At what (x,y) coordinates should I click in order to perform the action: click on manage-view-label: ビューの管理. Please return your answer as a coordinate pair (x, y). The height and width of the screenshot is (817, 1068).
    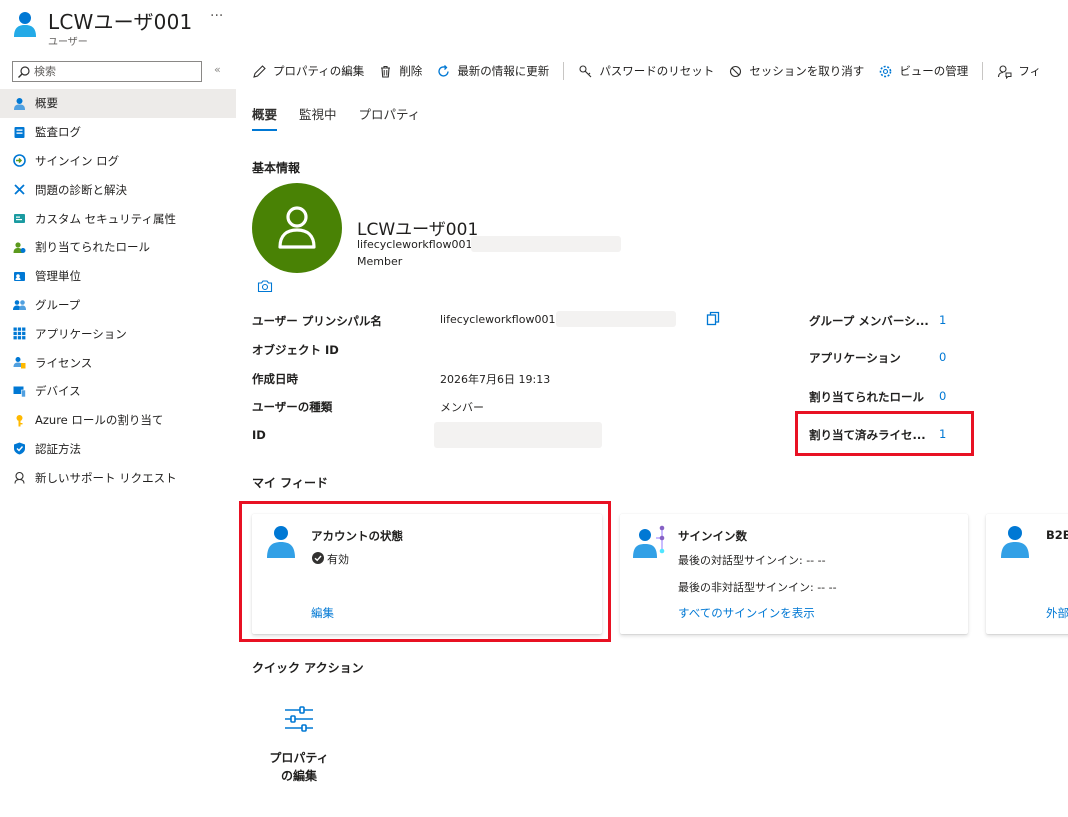
    Looking at the image, I should click on (934, 71).